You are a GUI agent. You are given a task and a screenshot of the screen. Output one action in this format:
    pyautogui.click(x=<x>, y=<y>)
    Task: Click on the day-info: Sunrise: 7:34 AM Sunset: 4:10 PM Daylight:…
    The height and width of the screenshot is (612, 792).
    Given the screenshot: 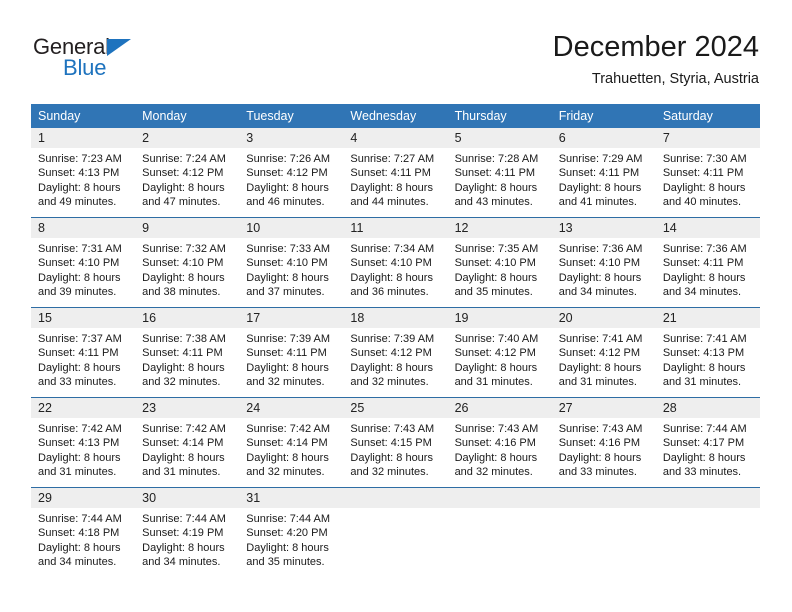 What is the action you would take?
    pyautogui.click(x=395, y=268)
    